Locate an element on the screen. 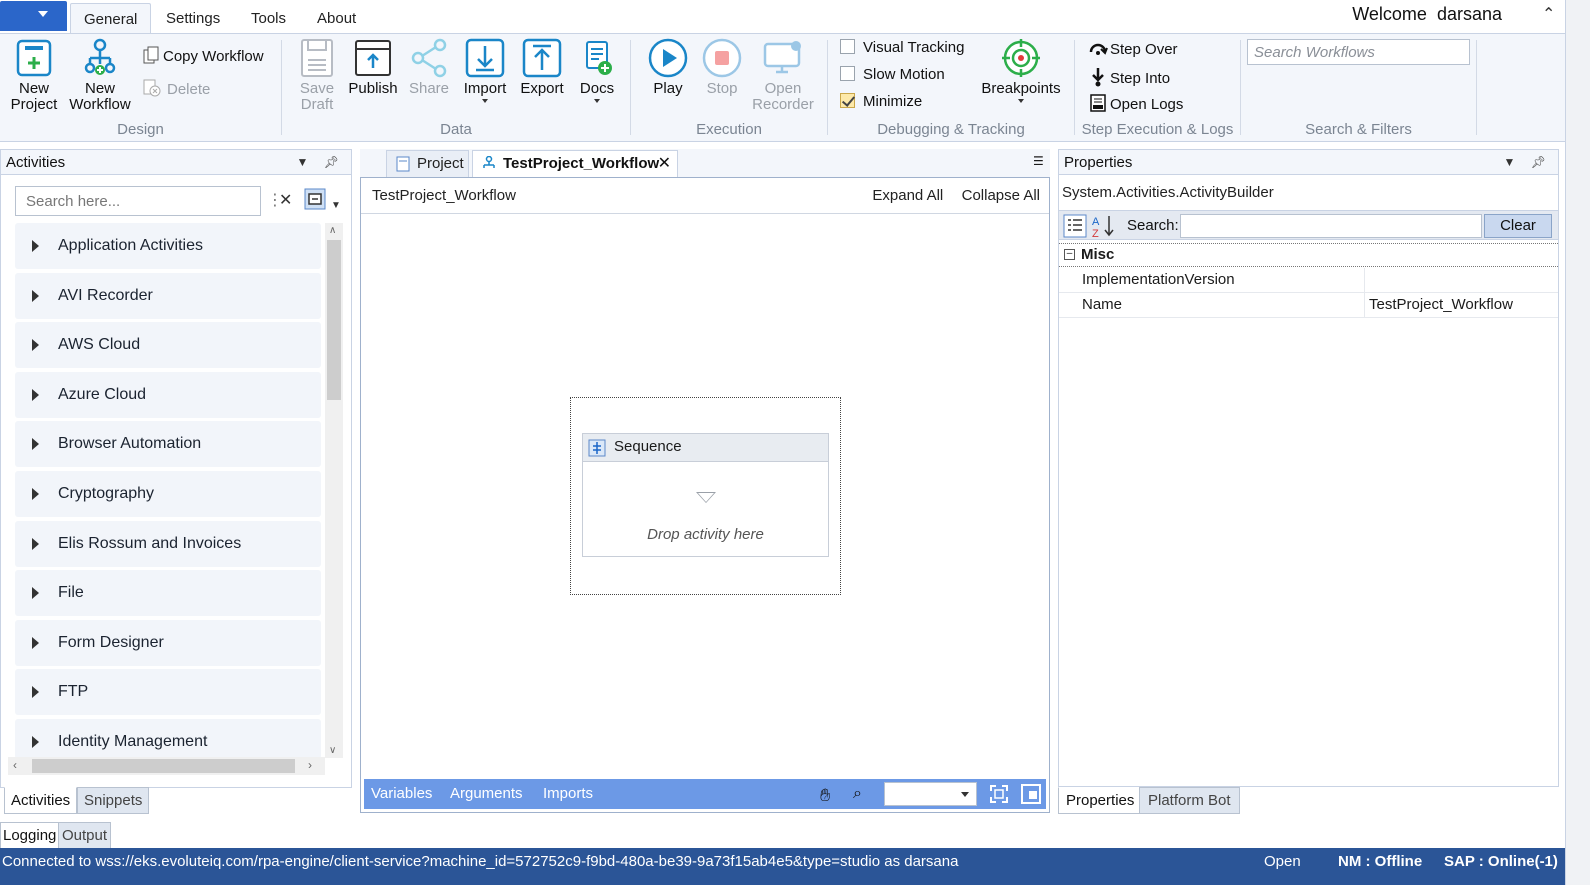 The image size is (1590, 885). categorized-view-icon is located at coordinates (1075, 228).